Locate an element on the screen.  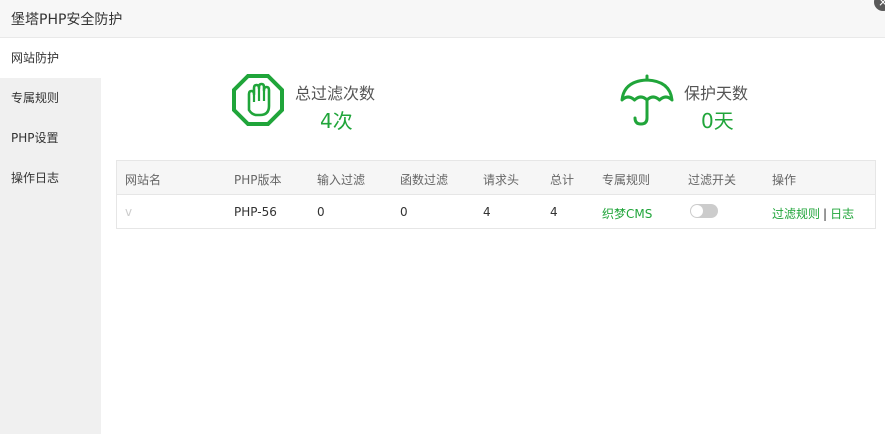
filter-switch-toggle is located at coordinates (704, 211).